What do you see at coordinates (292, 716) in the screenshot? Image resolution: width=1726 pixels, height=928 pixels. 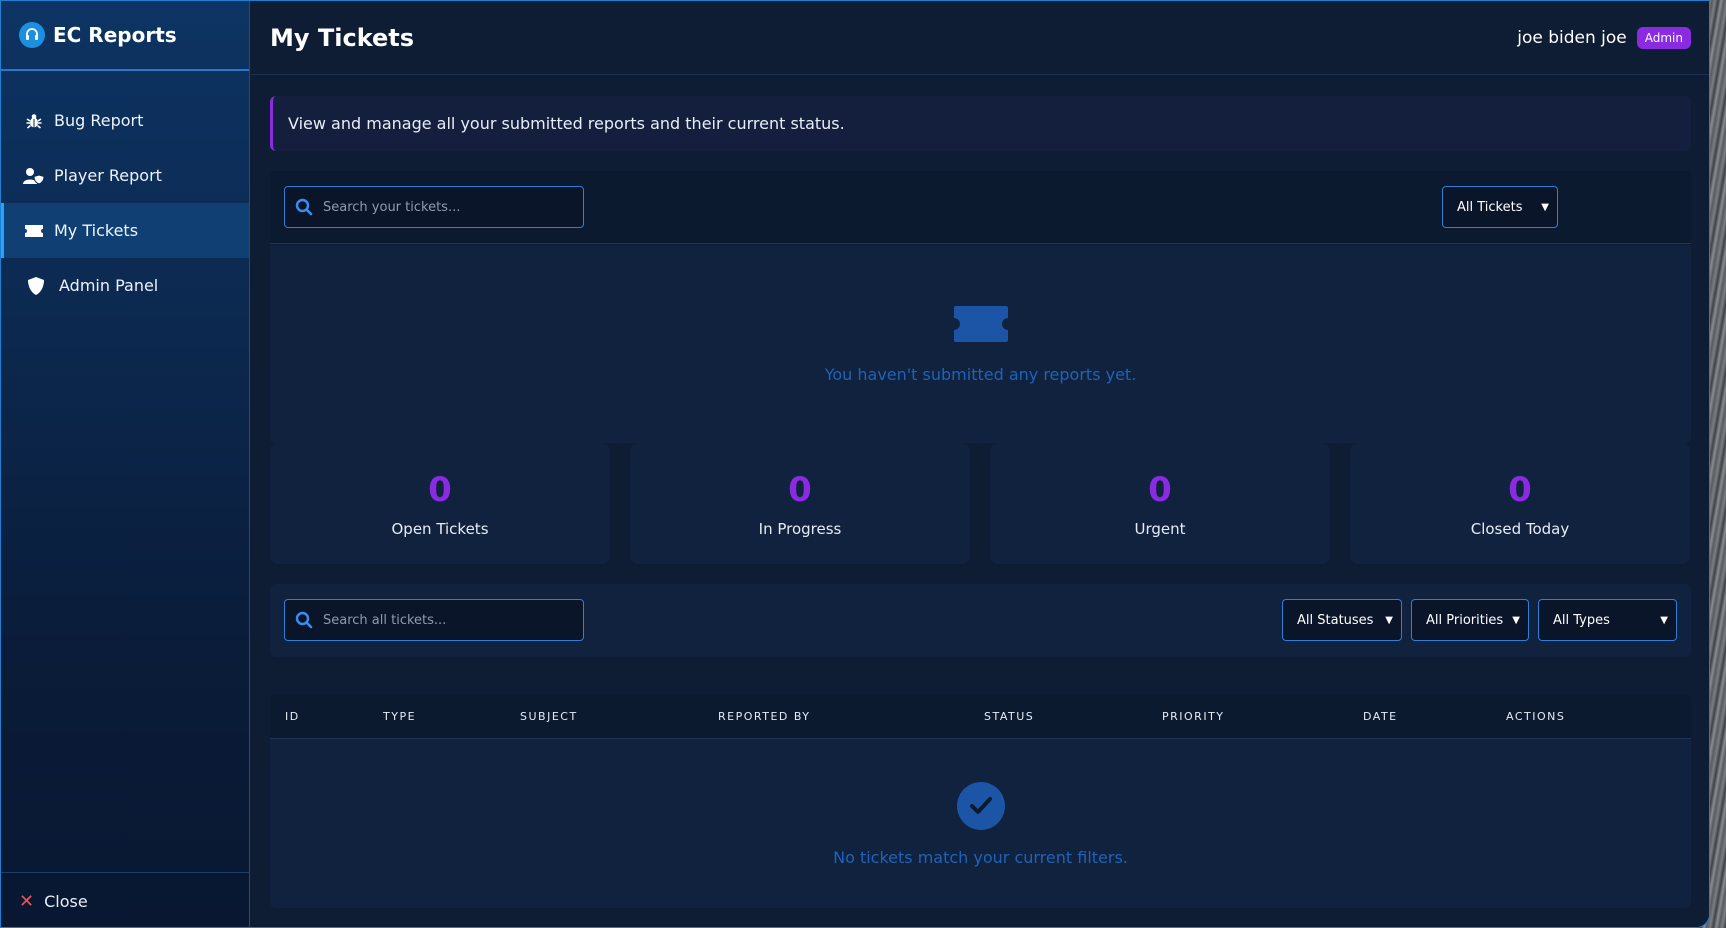 I see `column-header-id: ID` at bounding box center [292, 716].